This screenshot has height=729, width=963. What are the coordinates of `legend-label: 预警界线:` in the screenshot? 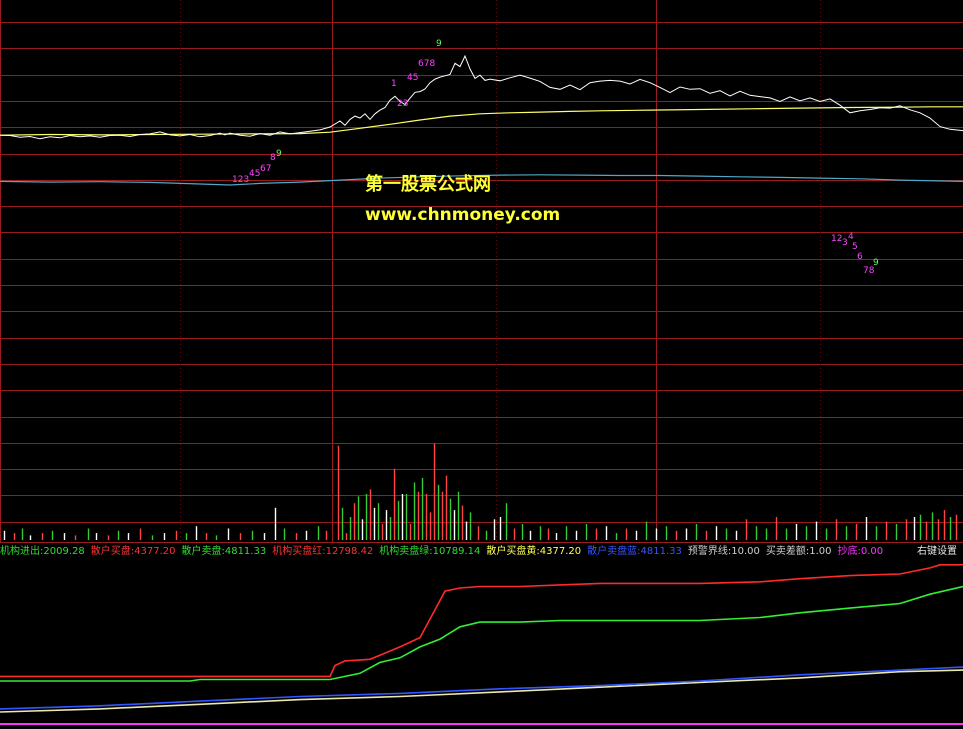 It's located at (709, 551).